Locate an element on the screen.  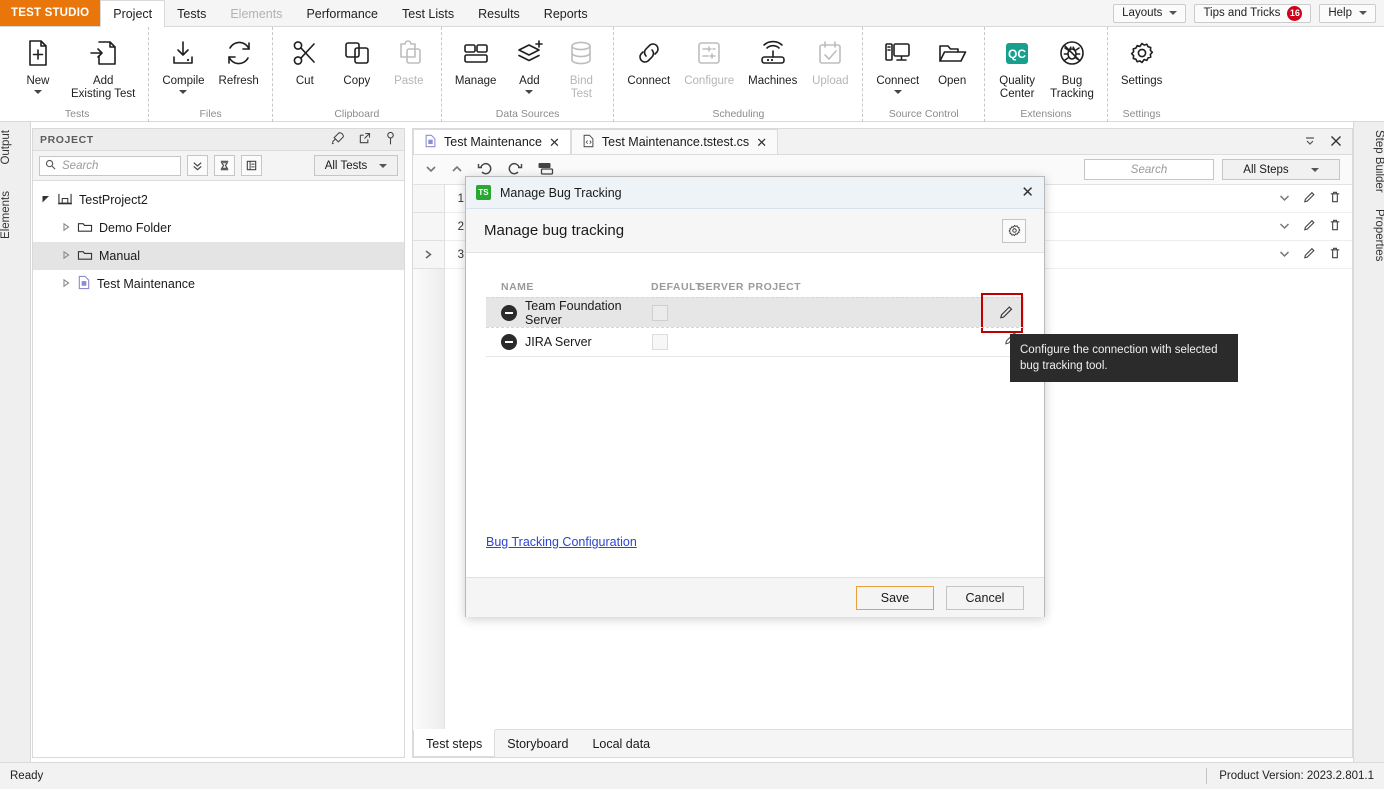
ribbon-button-new: New is located at coordinates (38, 60).